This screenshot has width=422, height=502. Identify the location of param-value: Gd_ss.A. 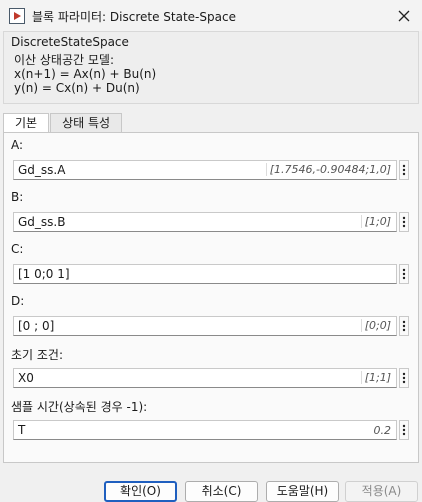
(42, 170).